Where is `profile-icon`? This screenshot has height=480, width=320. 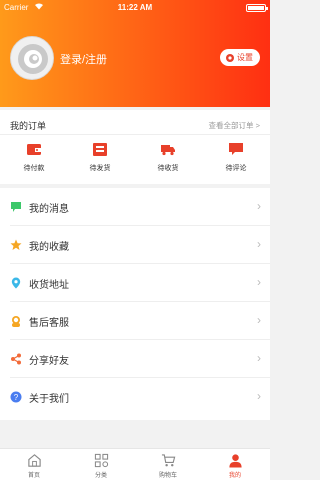
profile-icon is located at coordinates (235, 461).